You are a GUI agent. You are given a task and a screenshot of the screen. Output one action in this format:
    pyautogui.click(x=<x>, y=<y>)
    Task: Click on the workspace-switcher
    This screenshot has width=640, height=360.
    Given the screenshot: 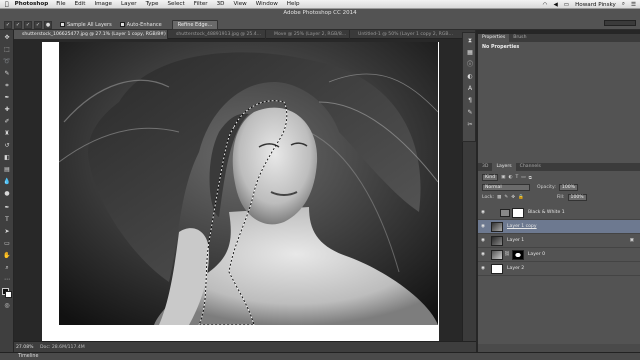 What is the action you would take?
    pyautogui.click(x=620, y=23)
    